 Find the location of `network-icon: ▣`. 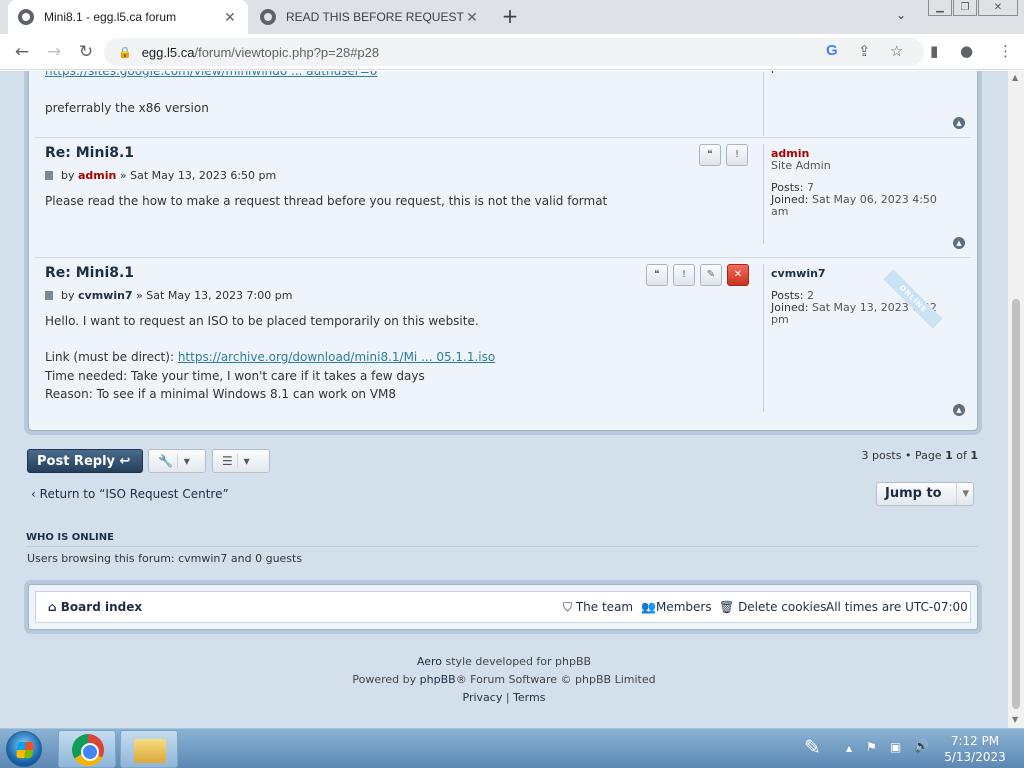

network-icon: ▣ is located at coordinates (895, 747).